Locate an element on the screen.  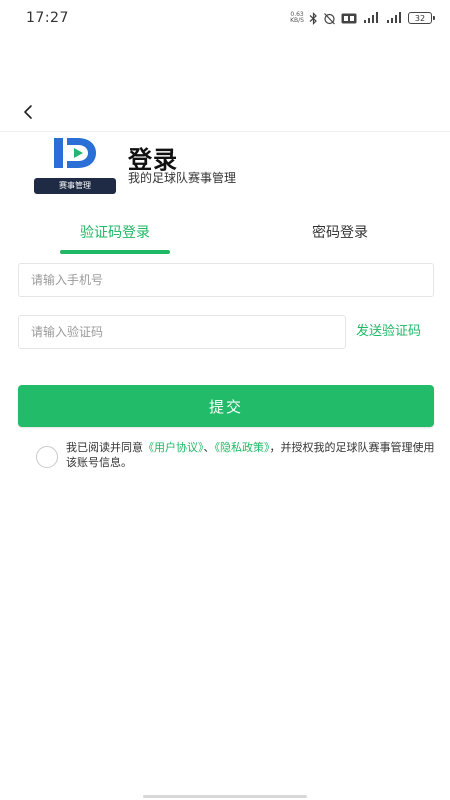
tab-sms-login: 验证码登录 is located at coordinates (115, 238).